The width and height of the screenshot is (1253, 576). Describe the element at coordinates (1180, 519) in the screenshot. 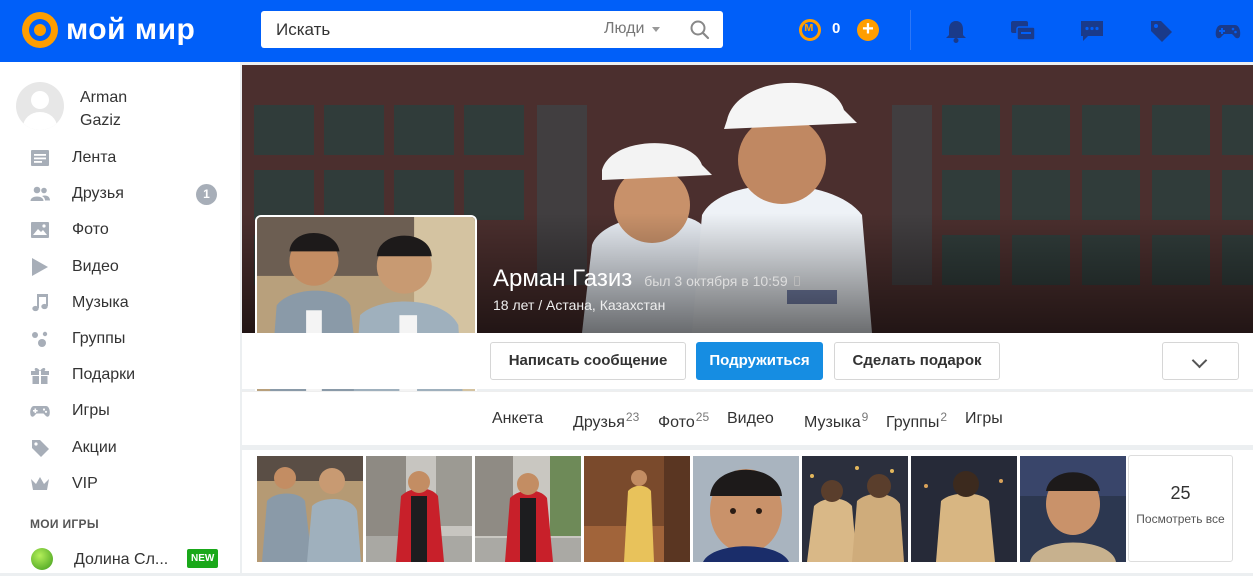

I see `see-all-label: Посмотреть все` at that location.